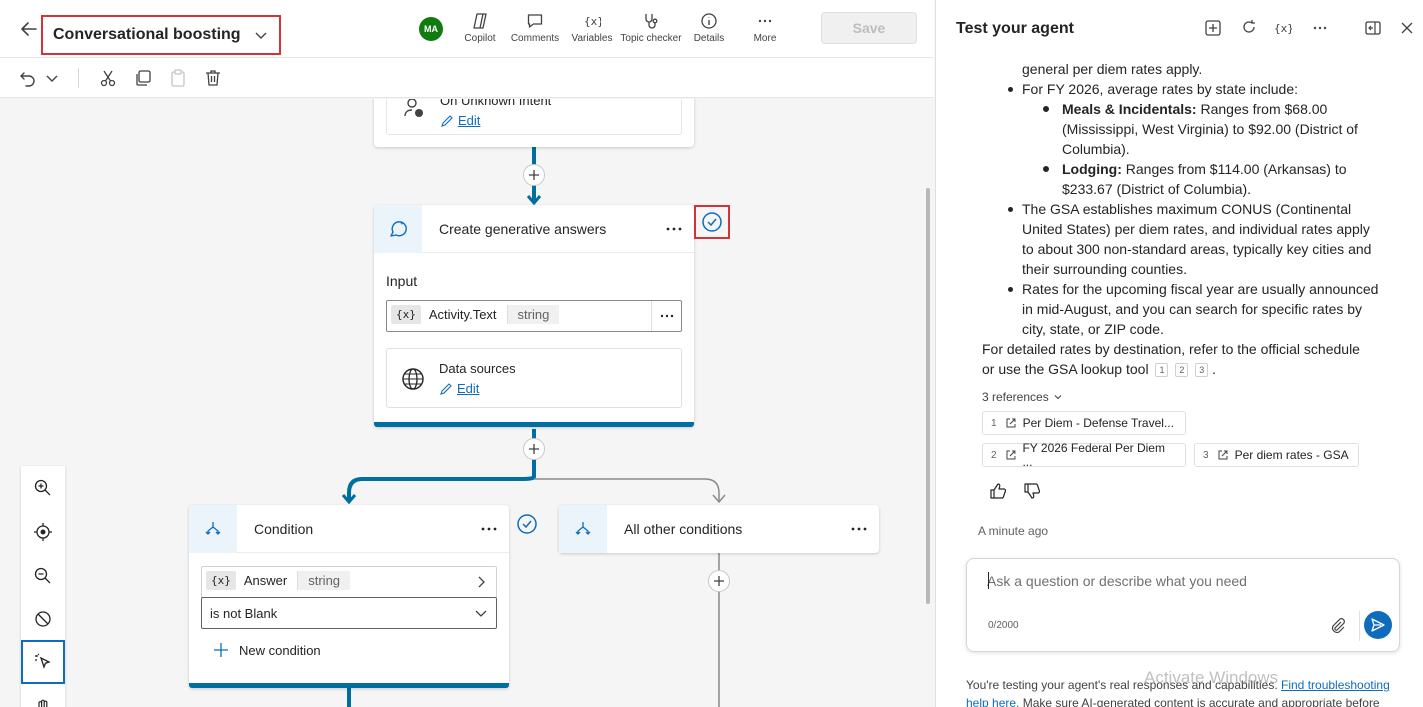 This screenshot has width=1423, height=707. I want to click on node-title: All other conditions, so click(683, 529).